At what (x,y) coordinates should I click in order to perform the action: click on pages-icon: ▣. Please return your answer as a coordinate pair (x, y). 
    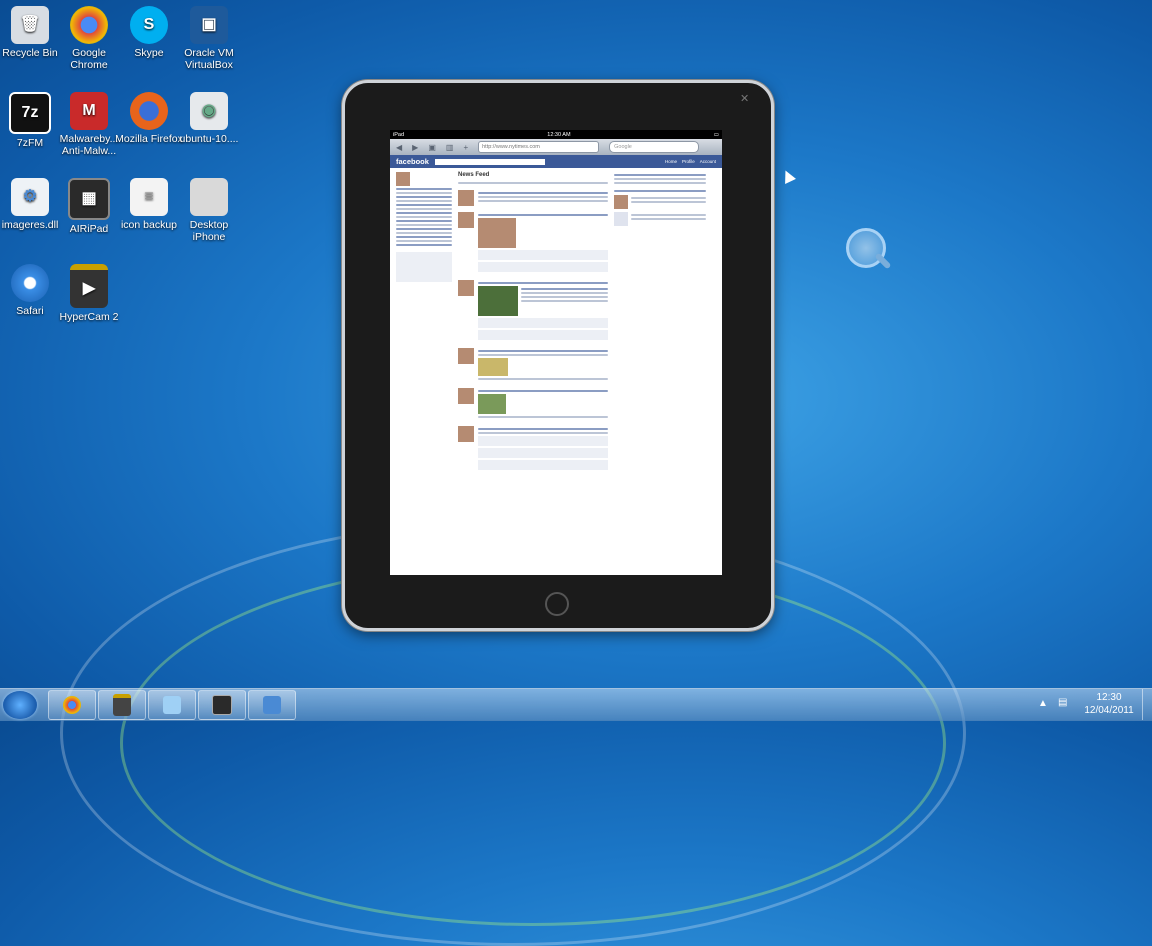
    Looking at the image, I should click on (432, 147).